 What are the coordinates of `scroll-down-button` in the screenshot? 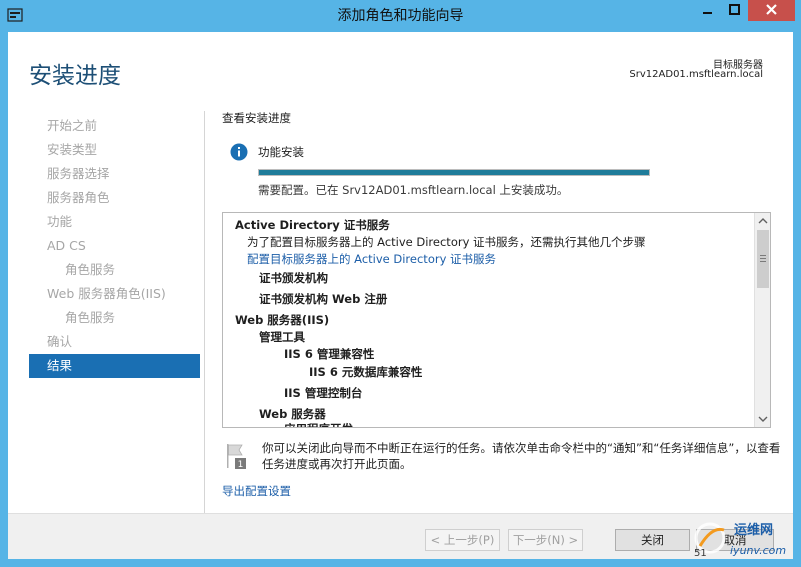 It's located at (762, 419).